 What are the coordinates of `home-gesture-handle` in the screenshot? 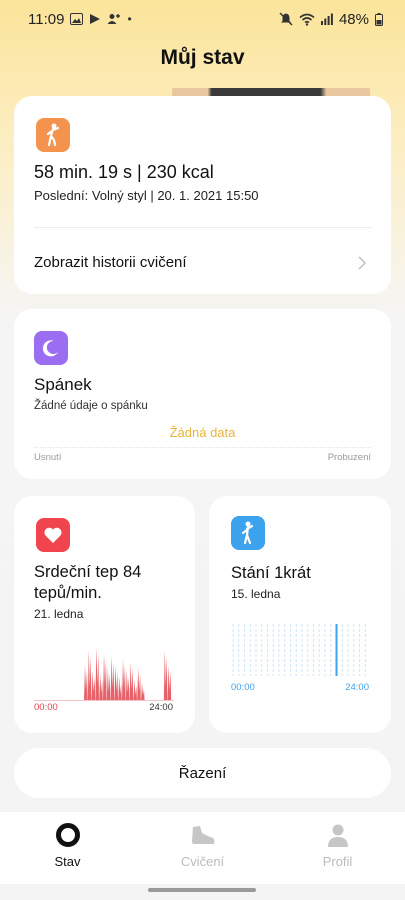 It's located at (202, 890).